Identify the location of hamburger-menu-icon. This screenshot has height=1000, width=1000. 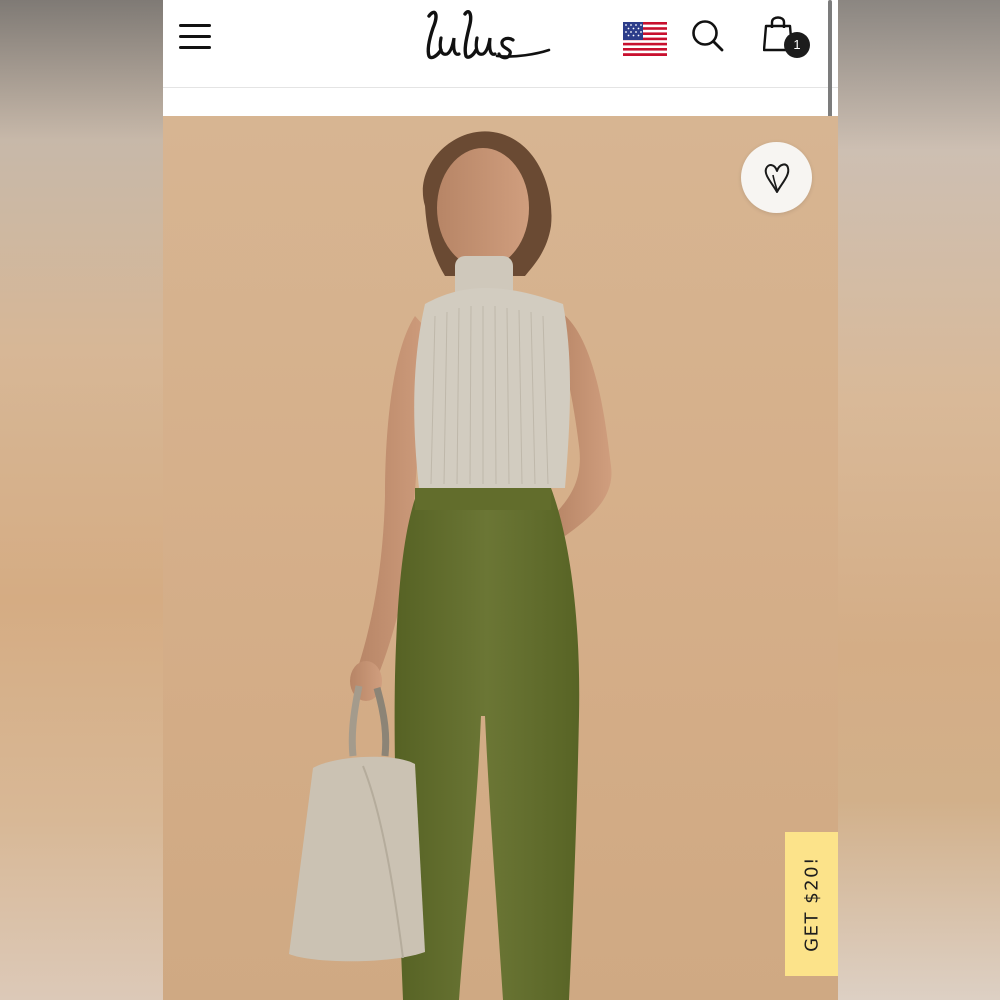
(195, 36).